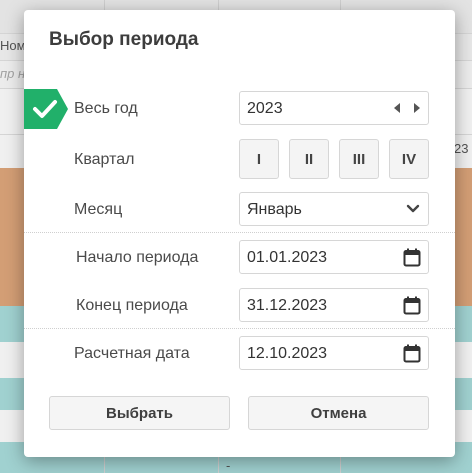 The image size is (472, 473). Describe the element at coordinates (409, 159) in the screenshot. I see `quarter-4-button: IV` at that location.